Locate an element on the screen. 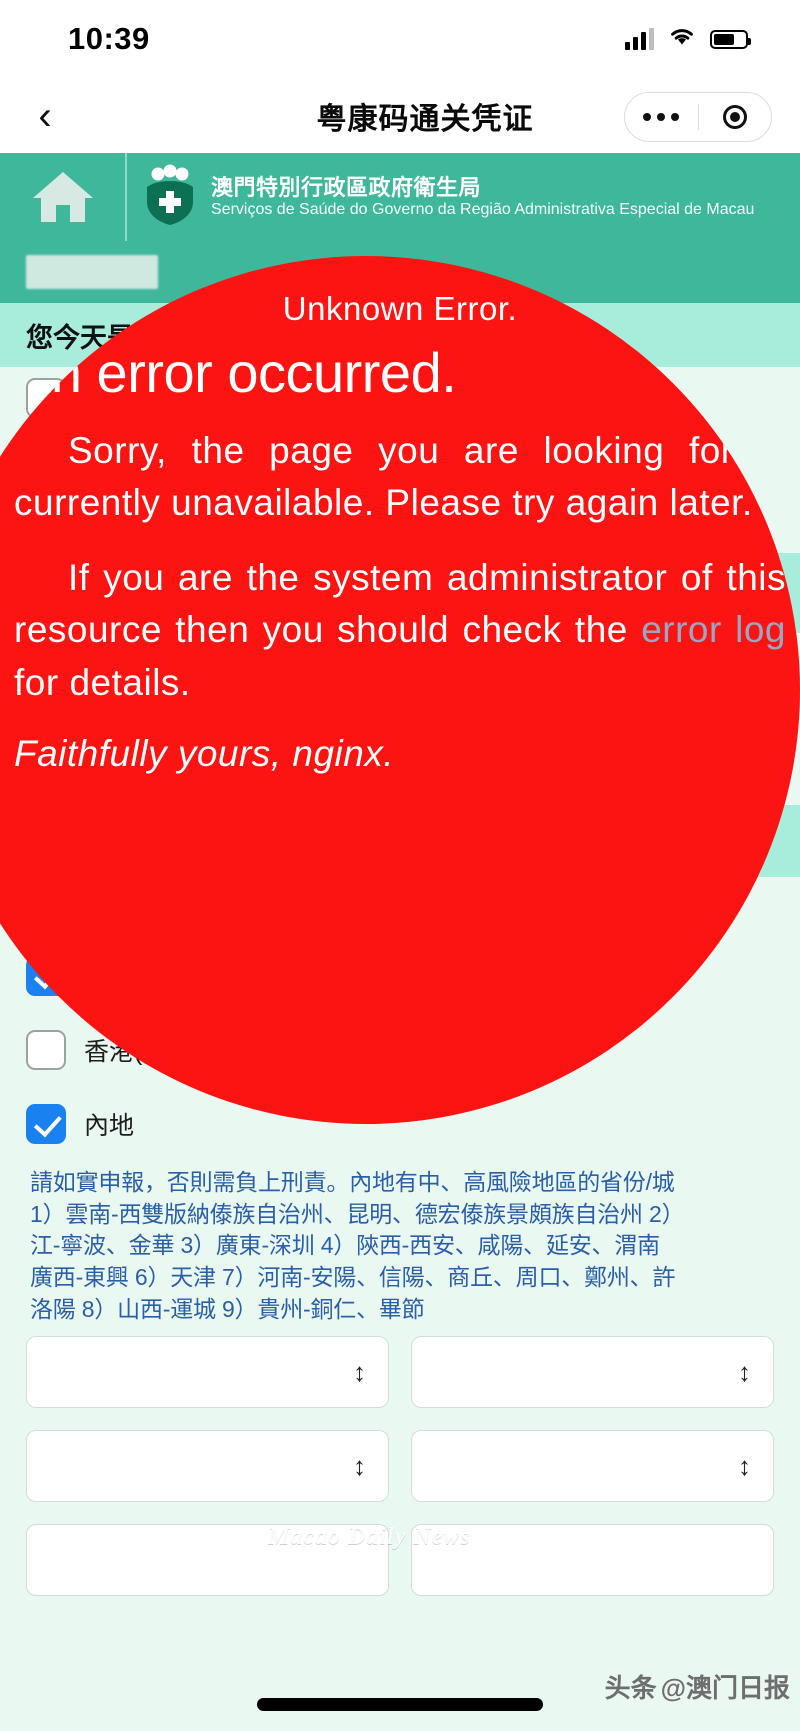  capsule-buttons is located at coordinates (698, 117).